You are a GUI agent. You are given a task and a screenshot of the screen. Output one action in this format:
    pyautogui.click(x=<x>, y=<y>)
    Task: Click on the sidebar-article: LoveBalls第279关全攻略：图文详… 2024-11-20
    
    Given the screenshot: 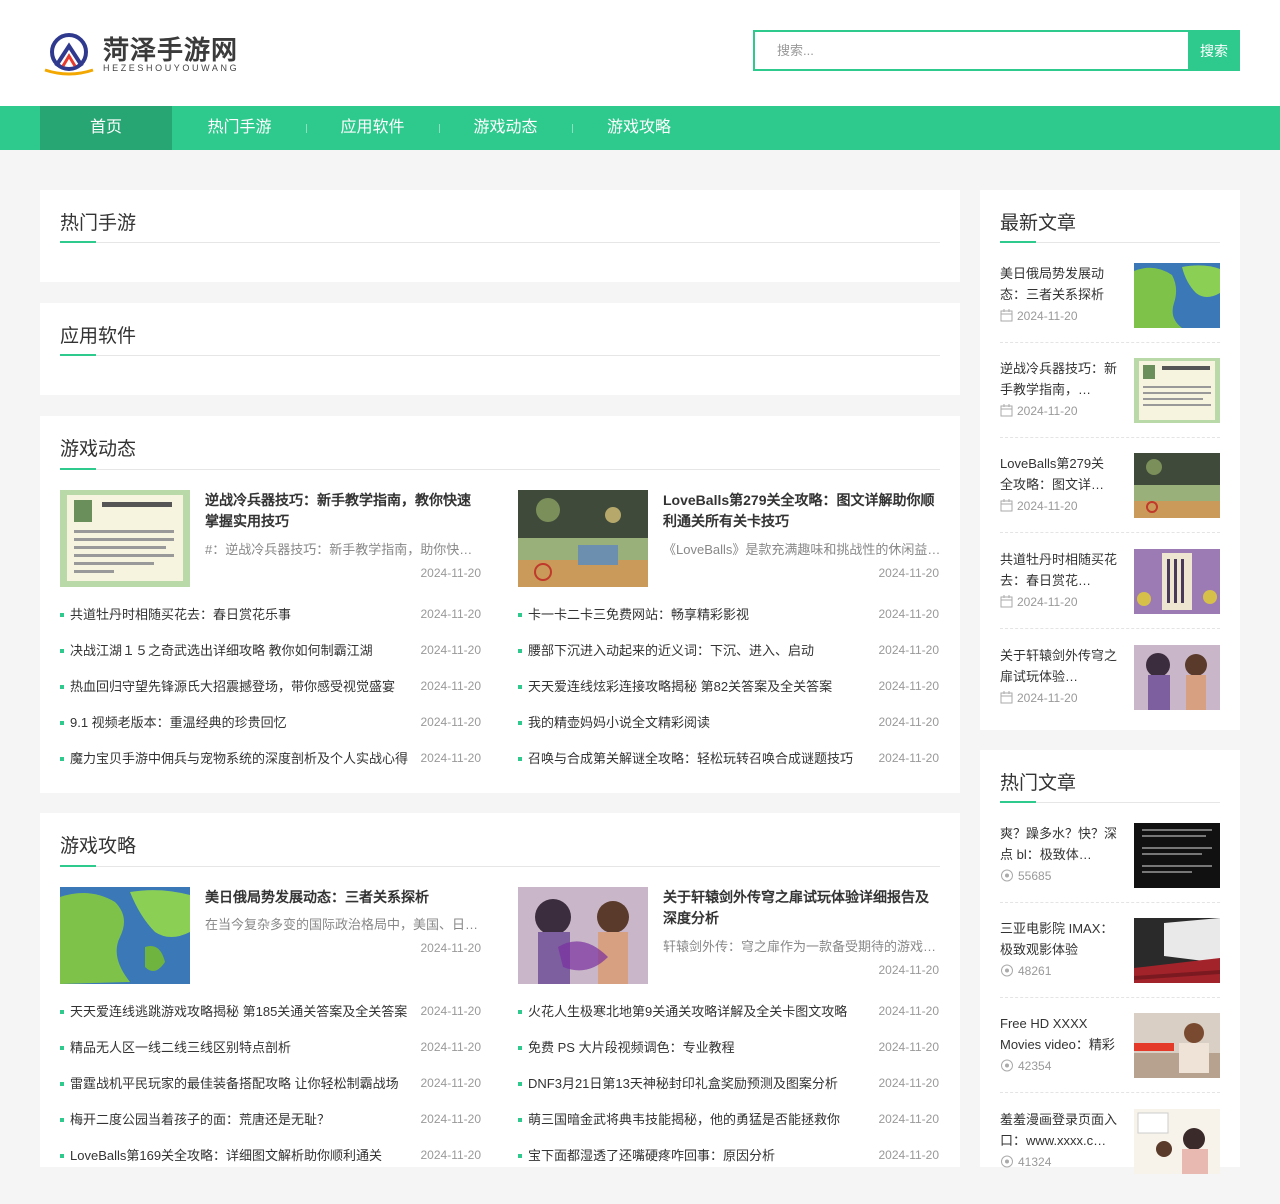 What is the action you would take?
    pyautogui.click(x=1110, y=500)
    